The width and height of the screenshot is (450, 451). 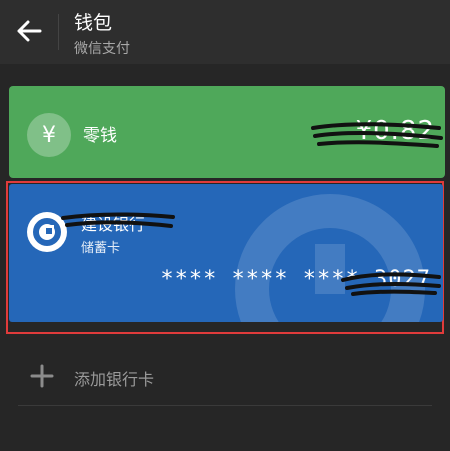 I want to click on card-type: 储蓄卡, so click(x=101, y=248).